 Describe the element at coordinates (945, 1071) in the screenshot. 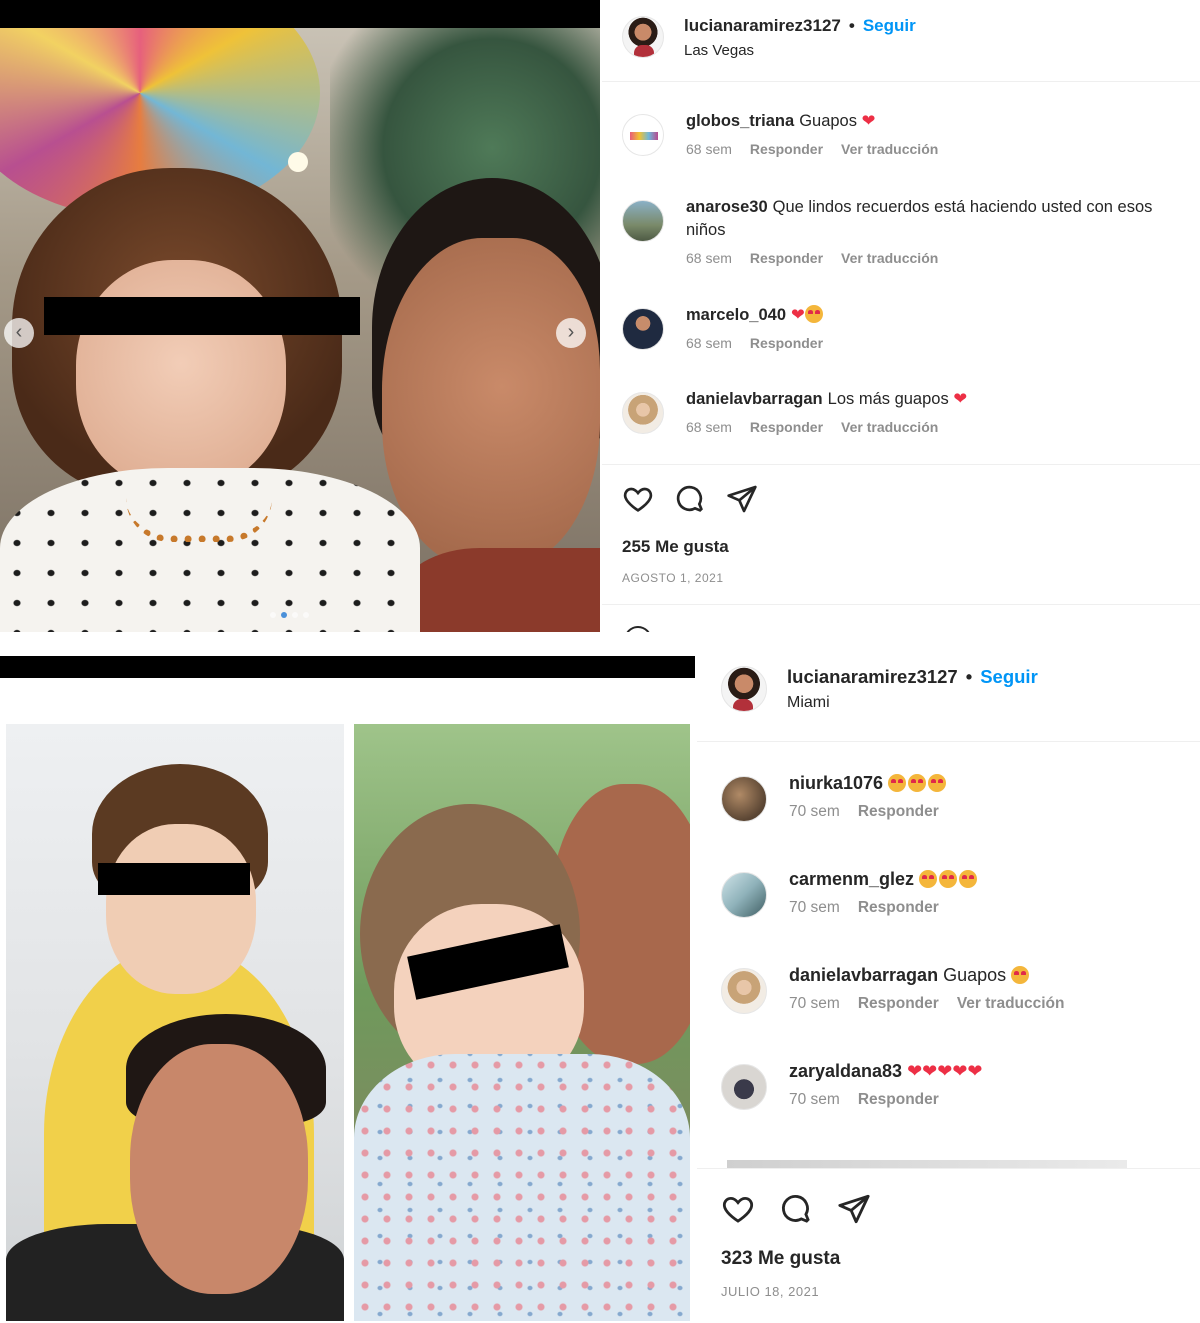

I see `heart-emoji-row: ❤❤❤❤❤` at that location.